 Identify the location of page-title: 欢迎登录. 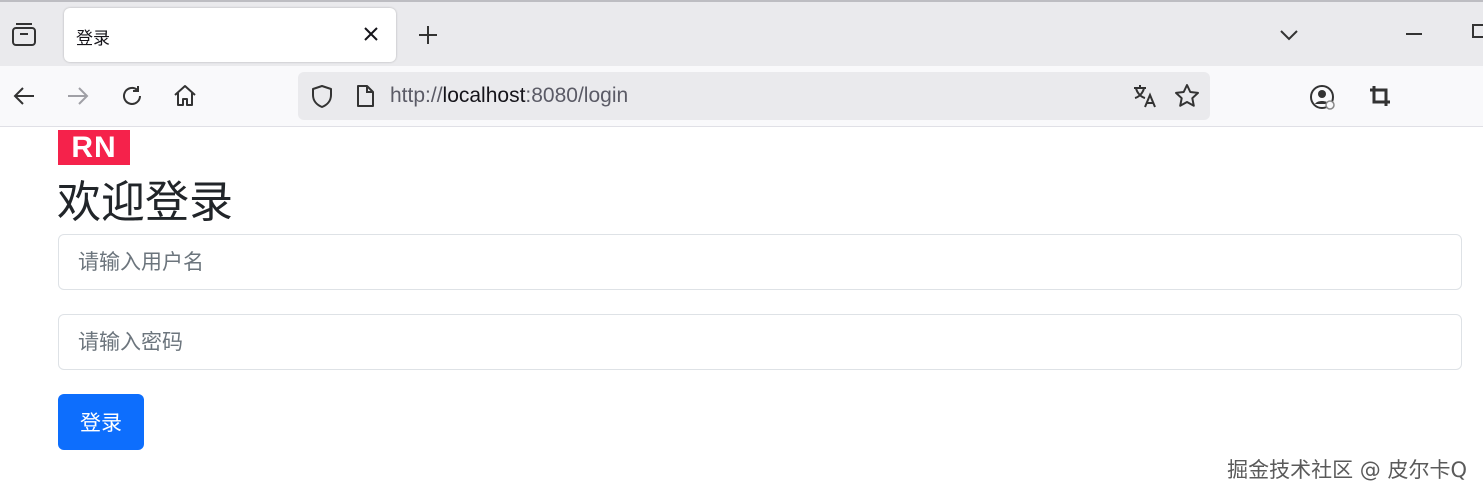
(145, 202).